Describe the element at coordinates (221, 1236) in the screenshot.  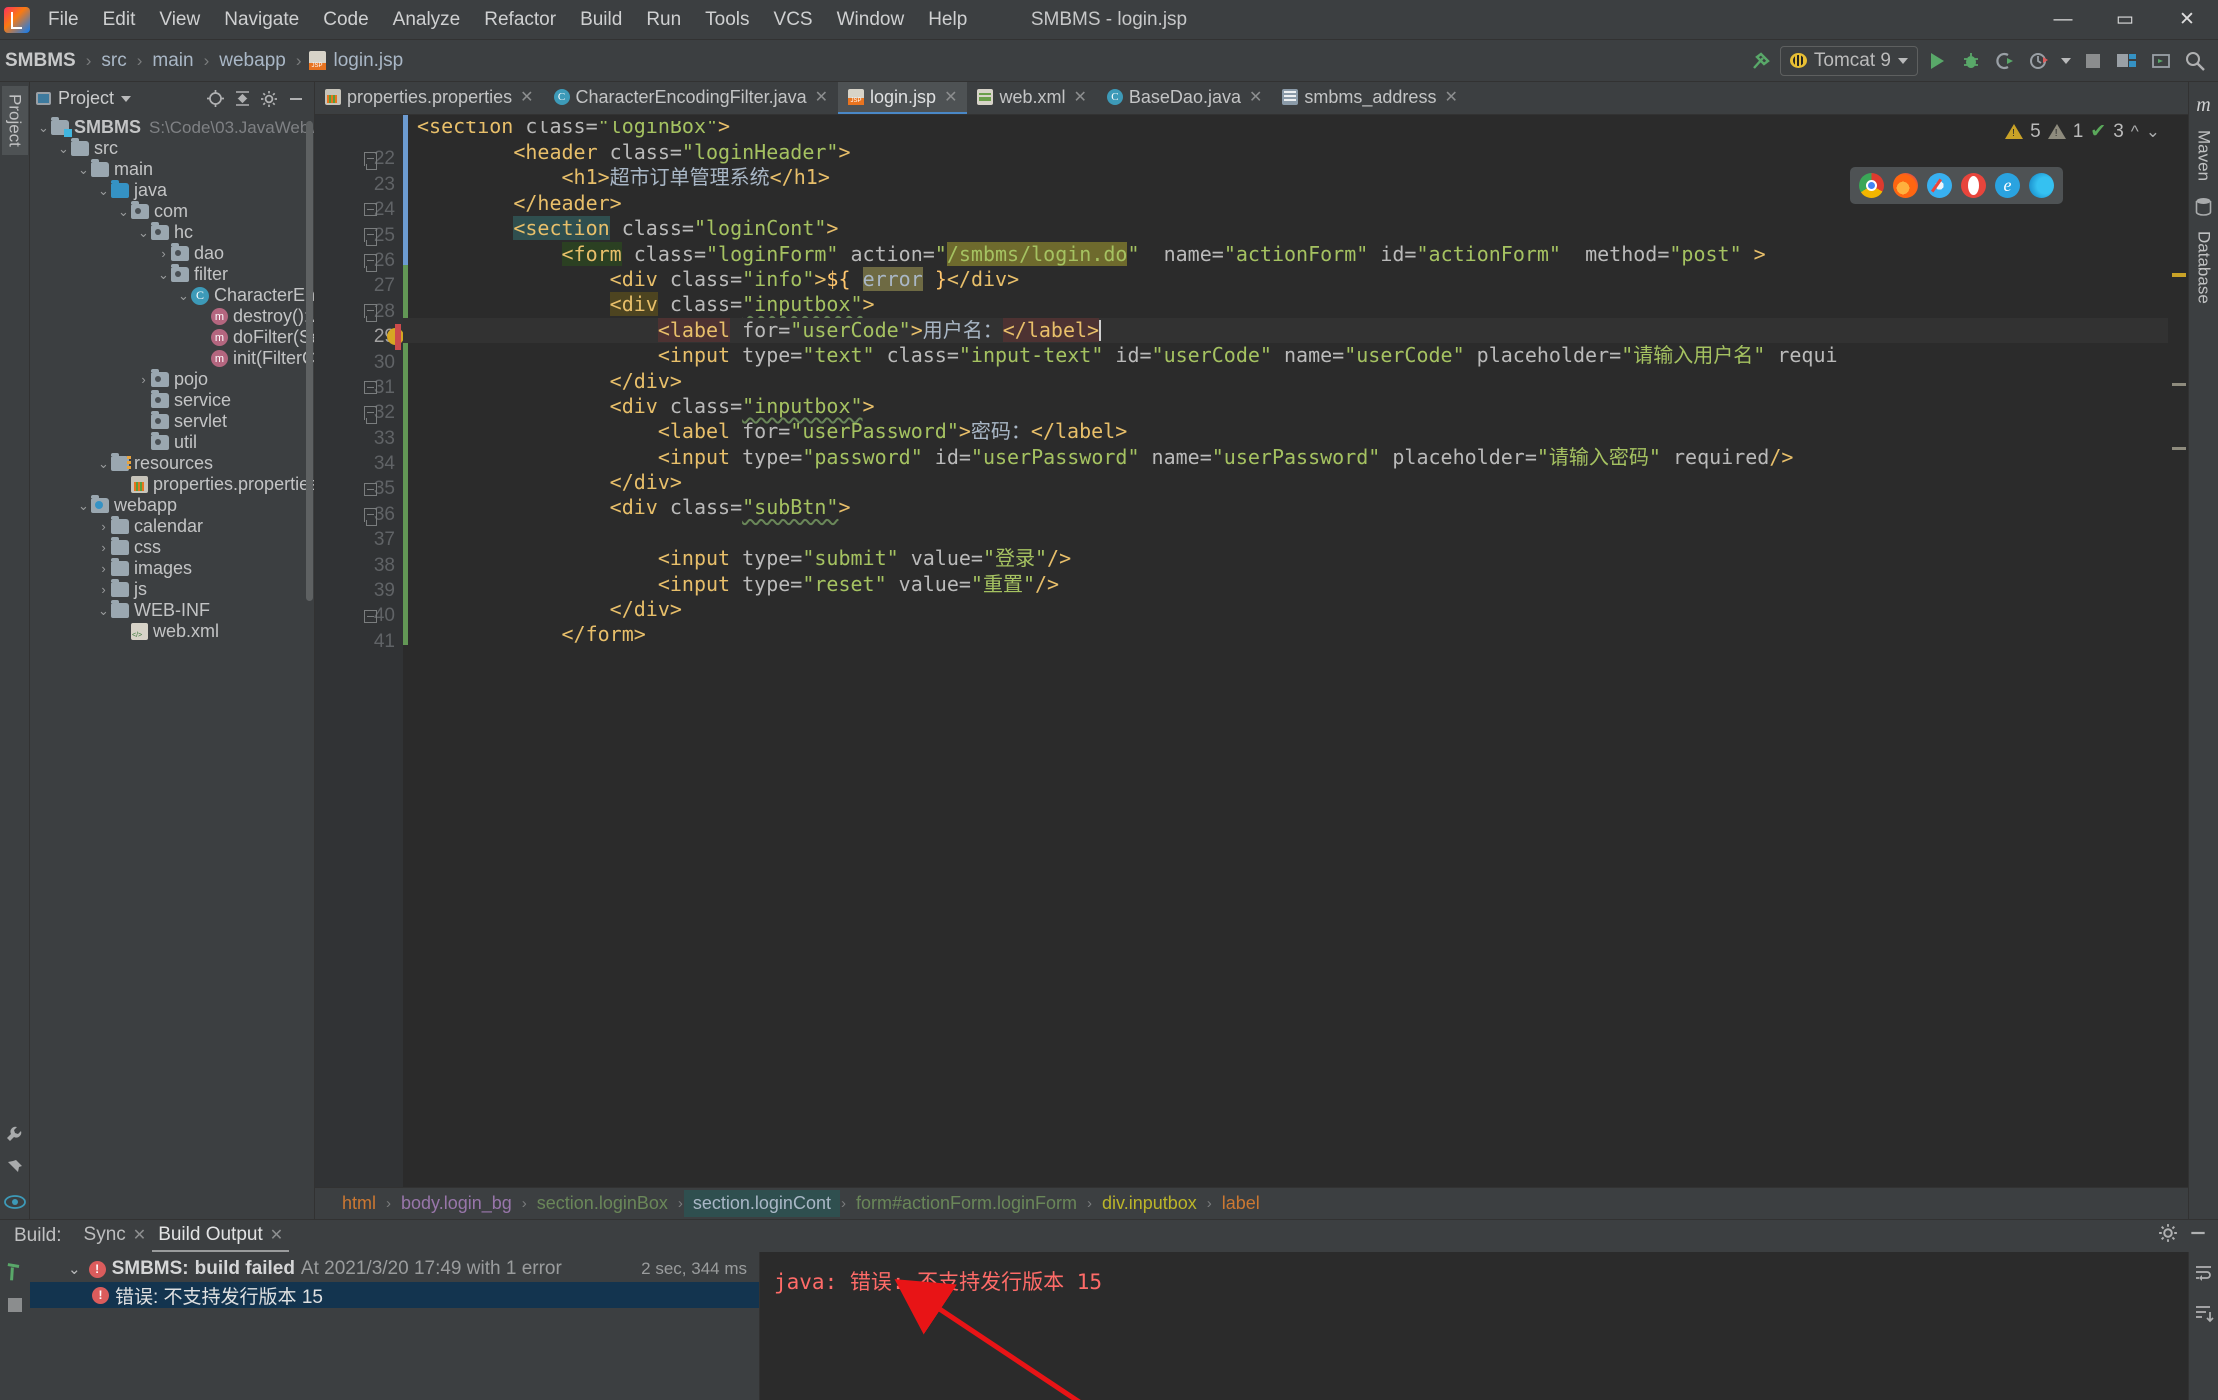
I see `build-tab-build-output: Build Output ✕` at that location.